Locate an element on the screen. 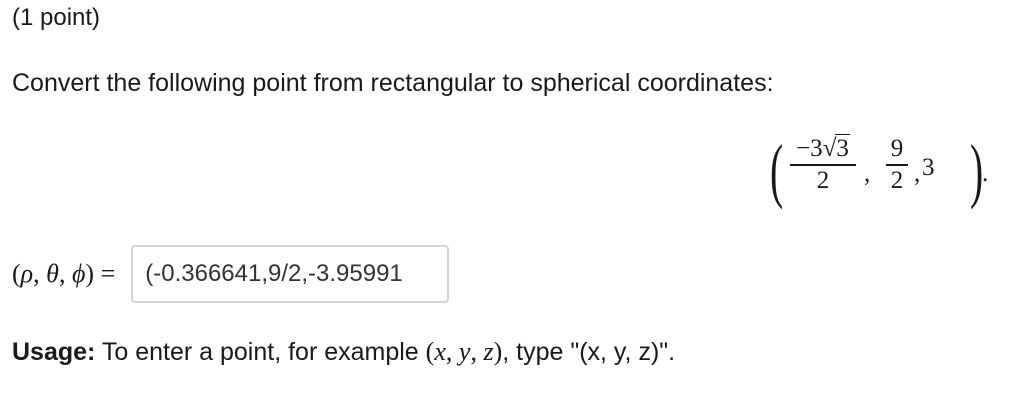 The height and width of the screenshot is (406, 1020). points-label: (1 point) is located at coordinates (56, 17).